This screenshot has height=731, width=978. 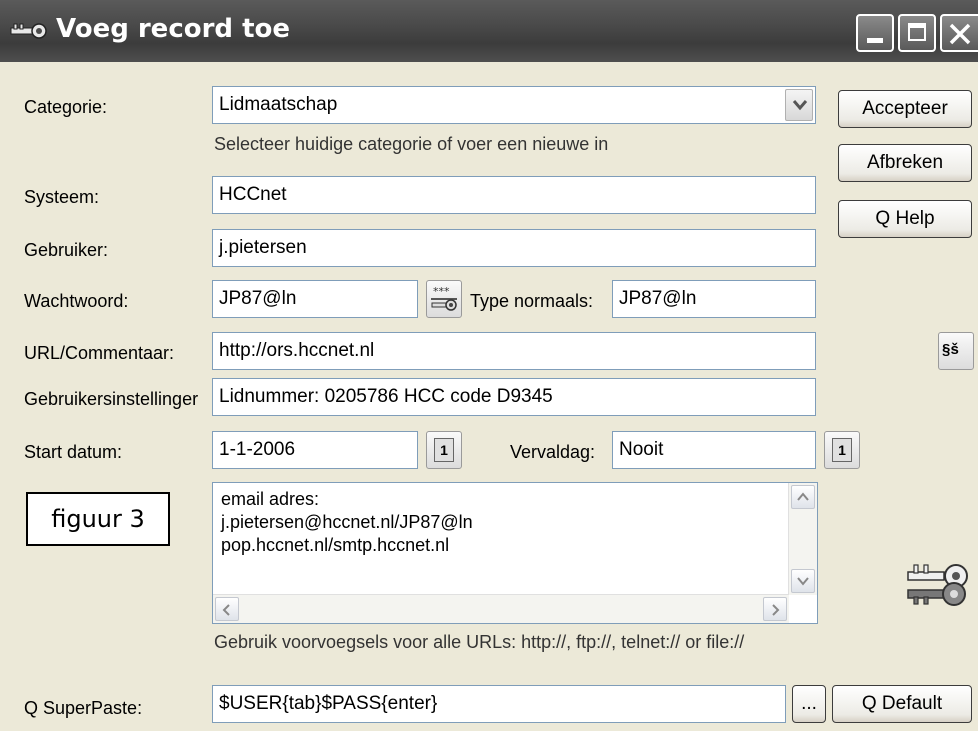 I want to click on password-toggle-button: ***, so click(x=444, y=299).